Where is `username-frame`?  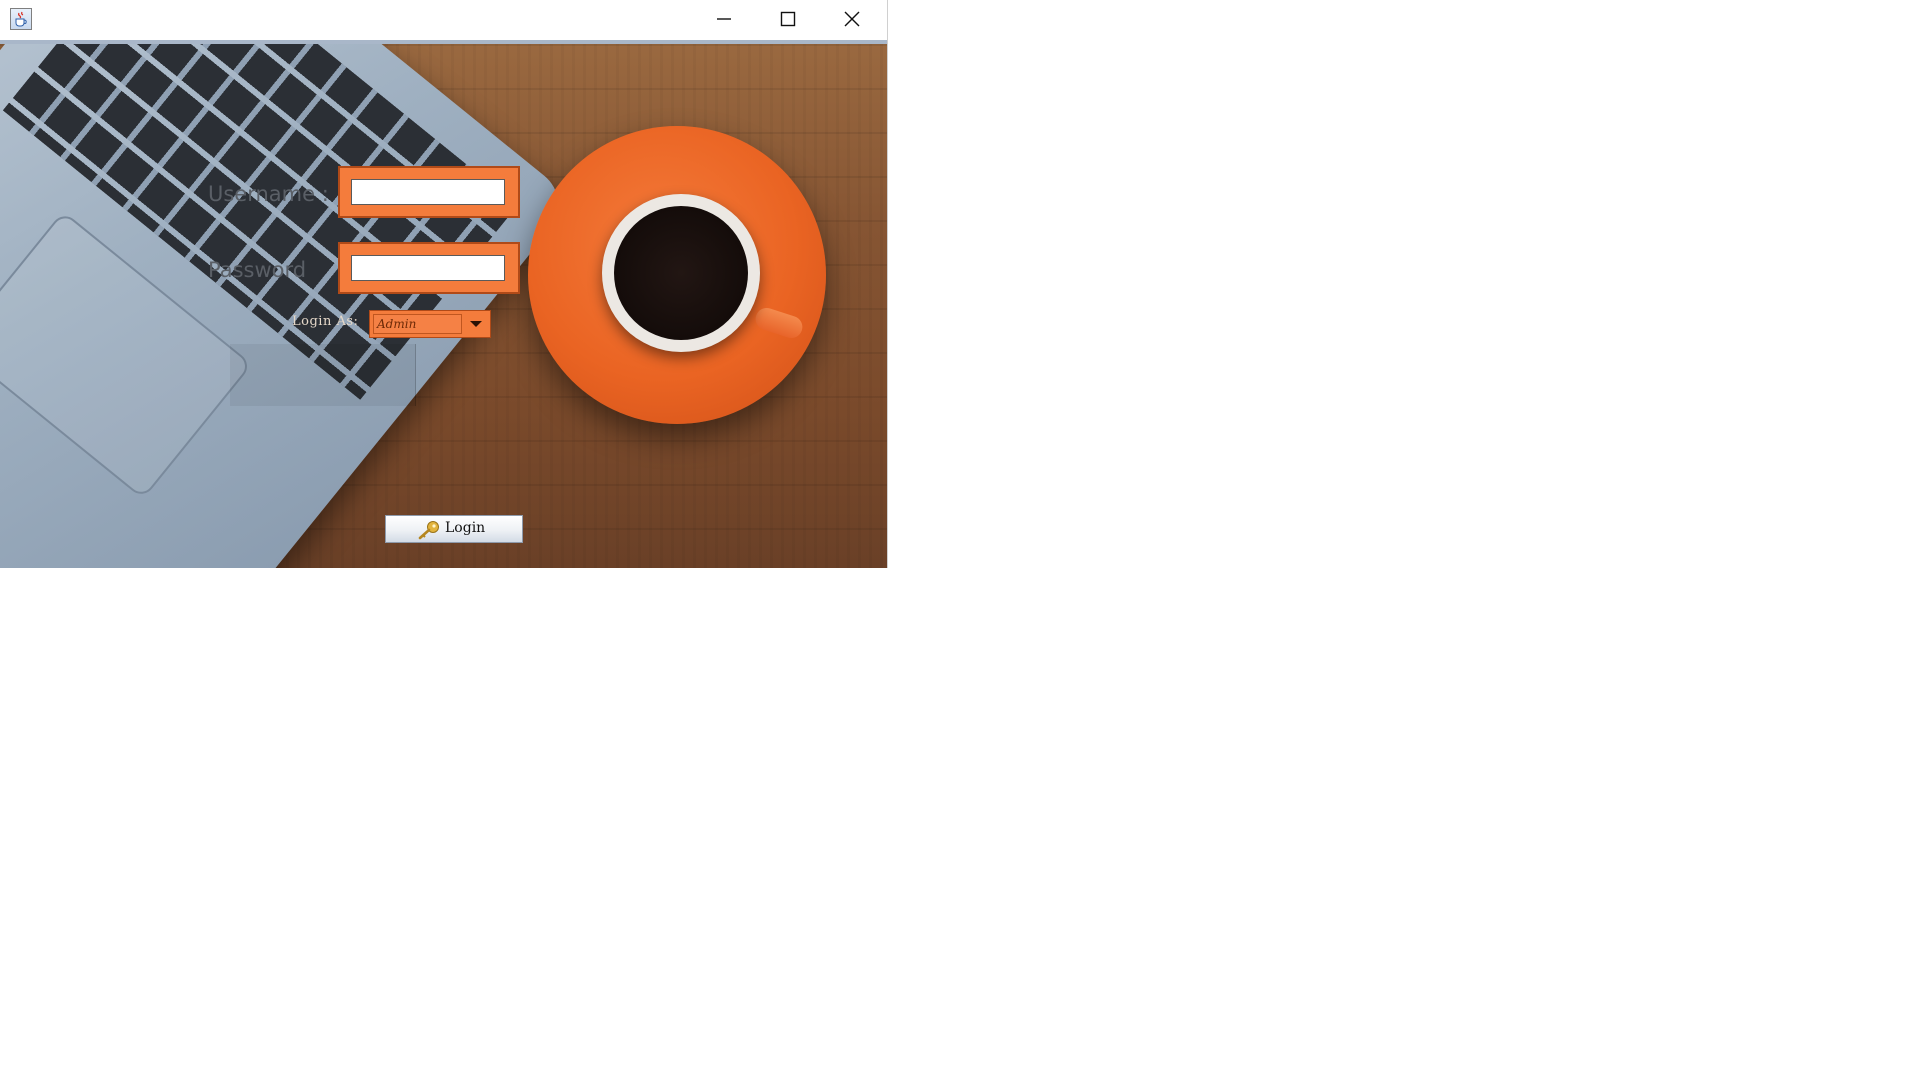
username-frame is located at coordinates (429, 192).